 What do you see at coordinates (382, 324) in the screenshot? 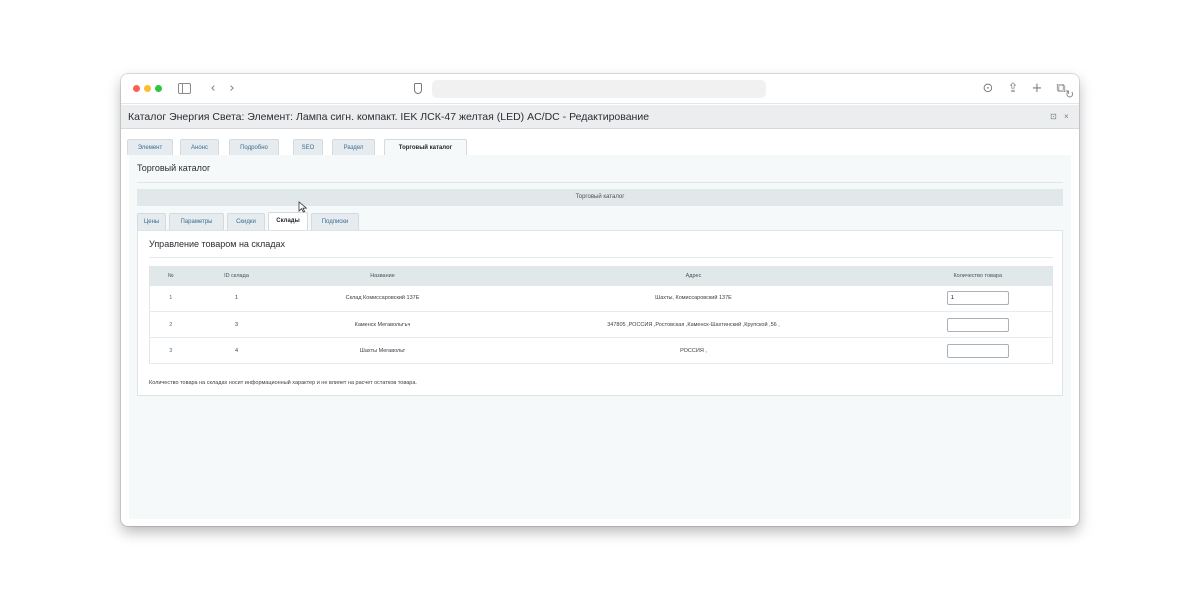
I see `store-name: Каменск Мегавольтъч` at bounding box center [382, 324].